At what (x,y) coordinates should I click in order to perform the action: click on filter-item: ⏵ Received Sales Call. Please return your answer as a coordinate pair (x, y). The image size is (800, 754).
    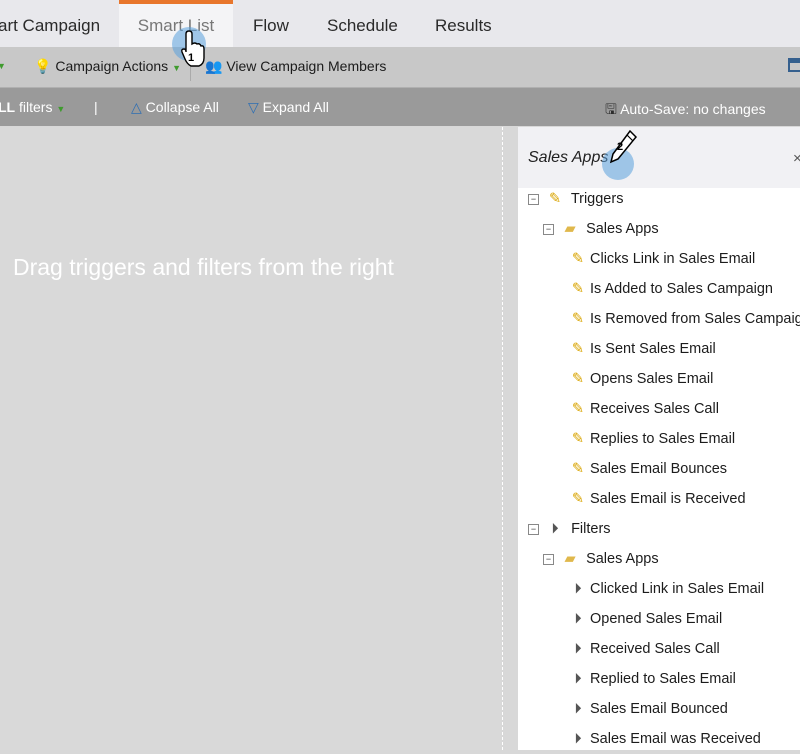
    Looking at the image, I should click on (645, 649).